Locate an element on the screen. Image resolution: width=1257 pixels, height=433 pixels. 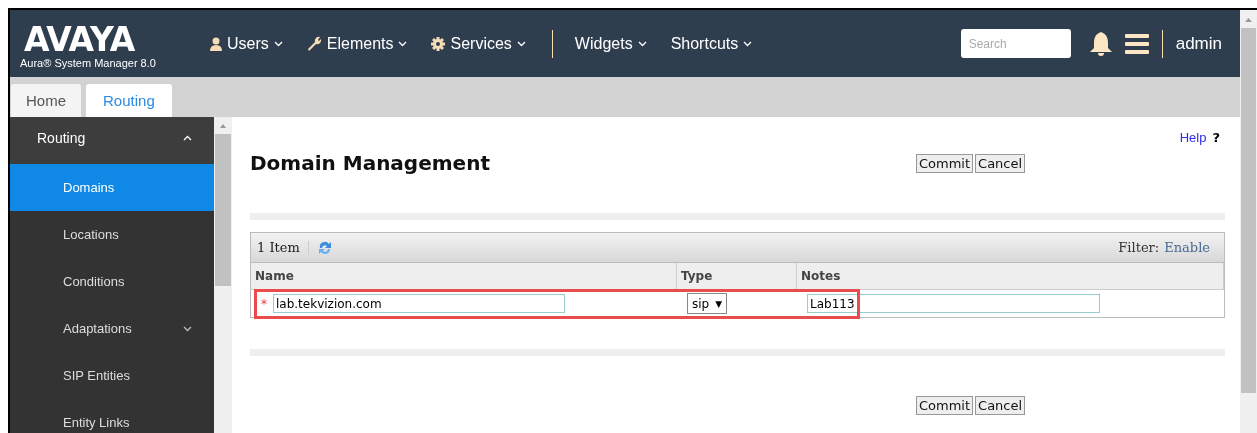
nav-menu: Elements is located at coordinates (357, 43).